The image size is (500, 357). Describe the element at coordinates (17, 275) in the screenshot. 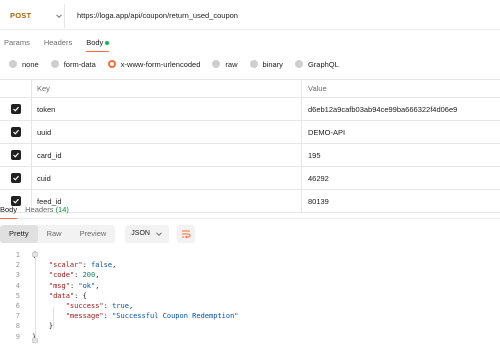

I see `line-number: 3` at that location.